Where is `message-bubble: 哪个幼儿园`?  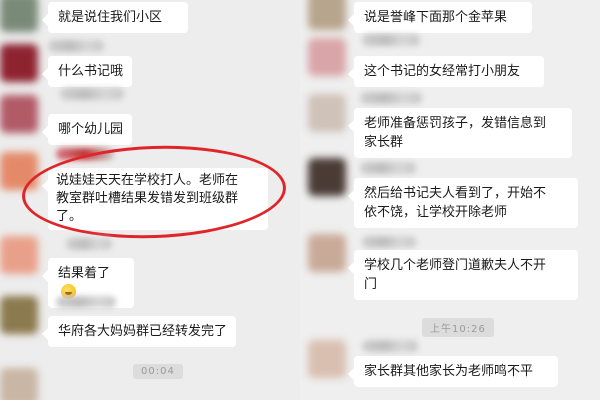 message-bubble: 哪个幼儿园 is located at coordinates (87, 129).